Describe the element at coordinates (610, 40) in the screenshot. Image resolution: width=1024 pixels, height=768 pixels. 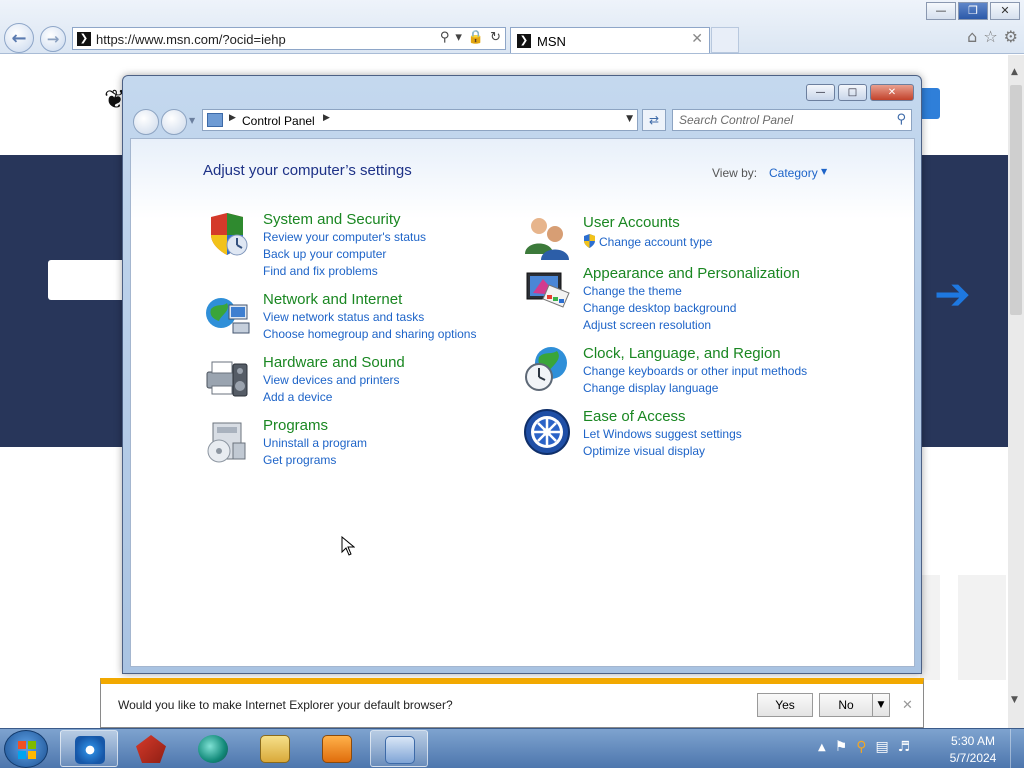
I see `tab-msn: ❯ MSN ✕` at that location.